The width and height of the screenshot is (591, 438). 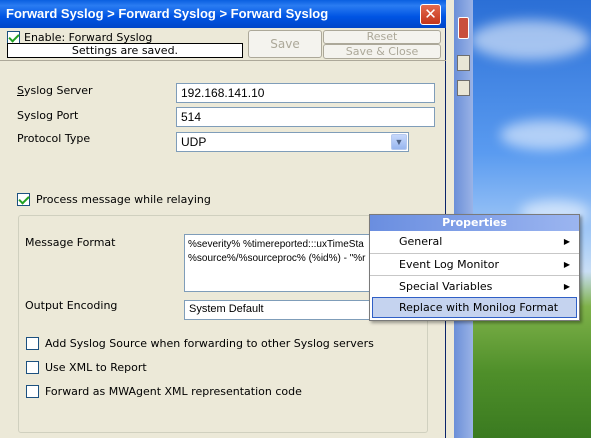 I want to click on use-xml-label: Use XML to Report, so click(x=96, y=367).